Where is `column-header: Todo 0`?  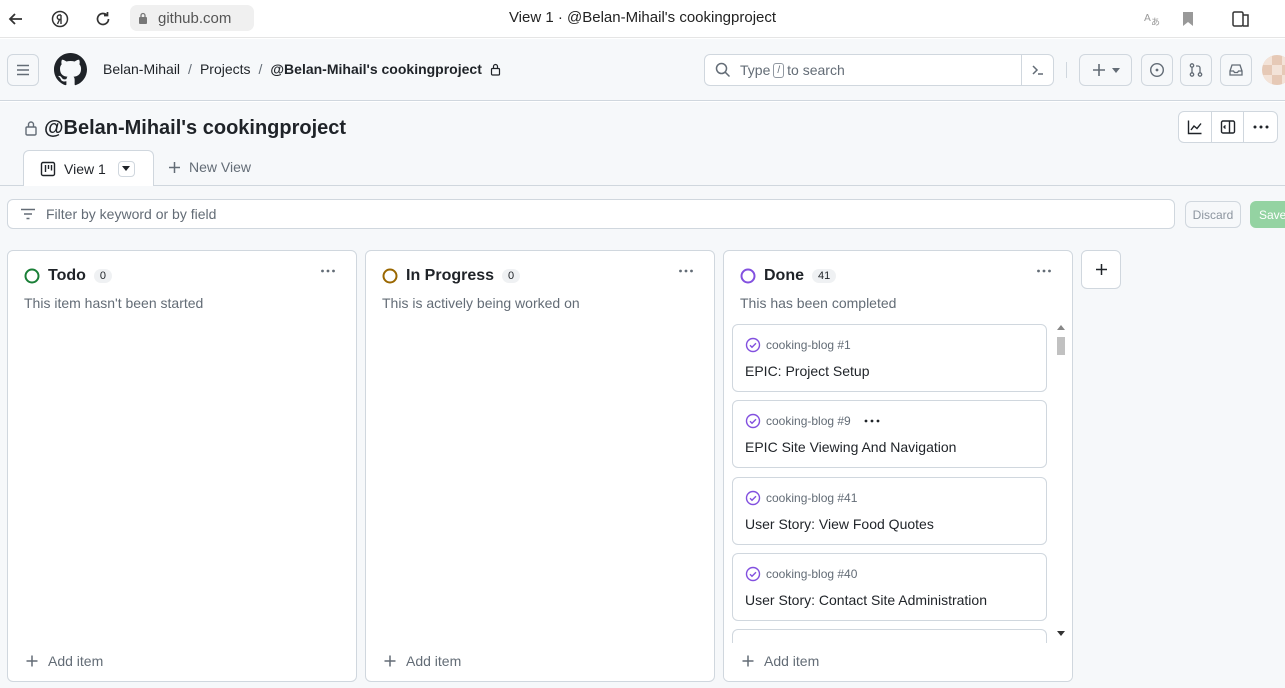 column-header: Todo 0 is located at coordinates (68, 276).